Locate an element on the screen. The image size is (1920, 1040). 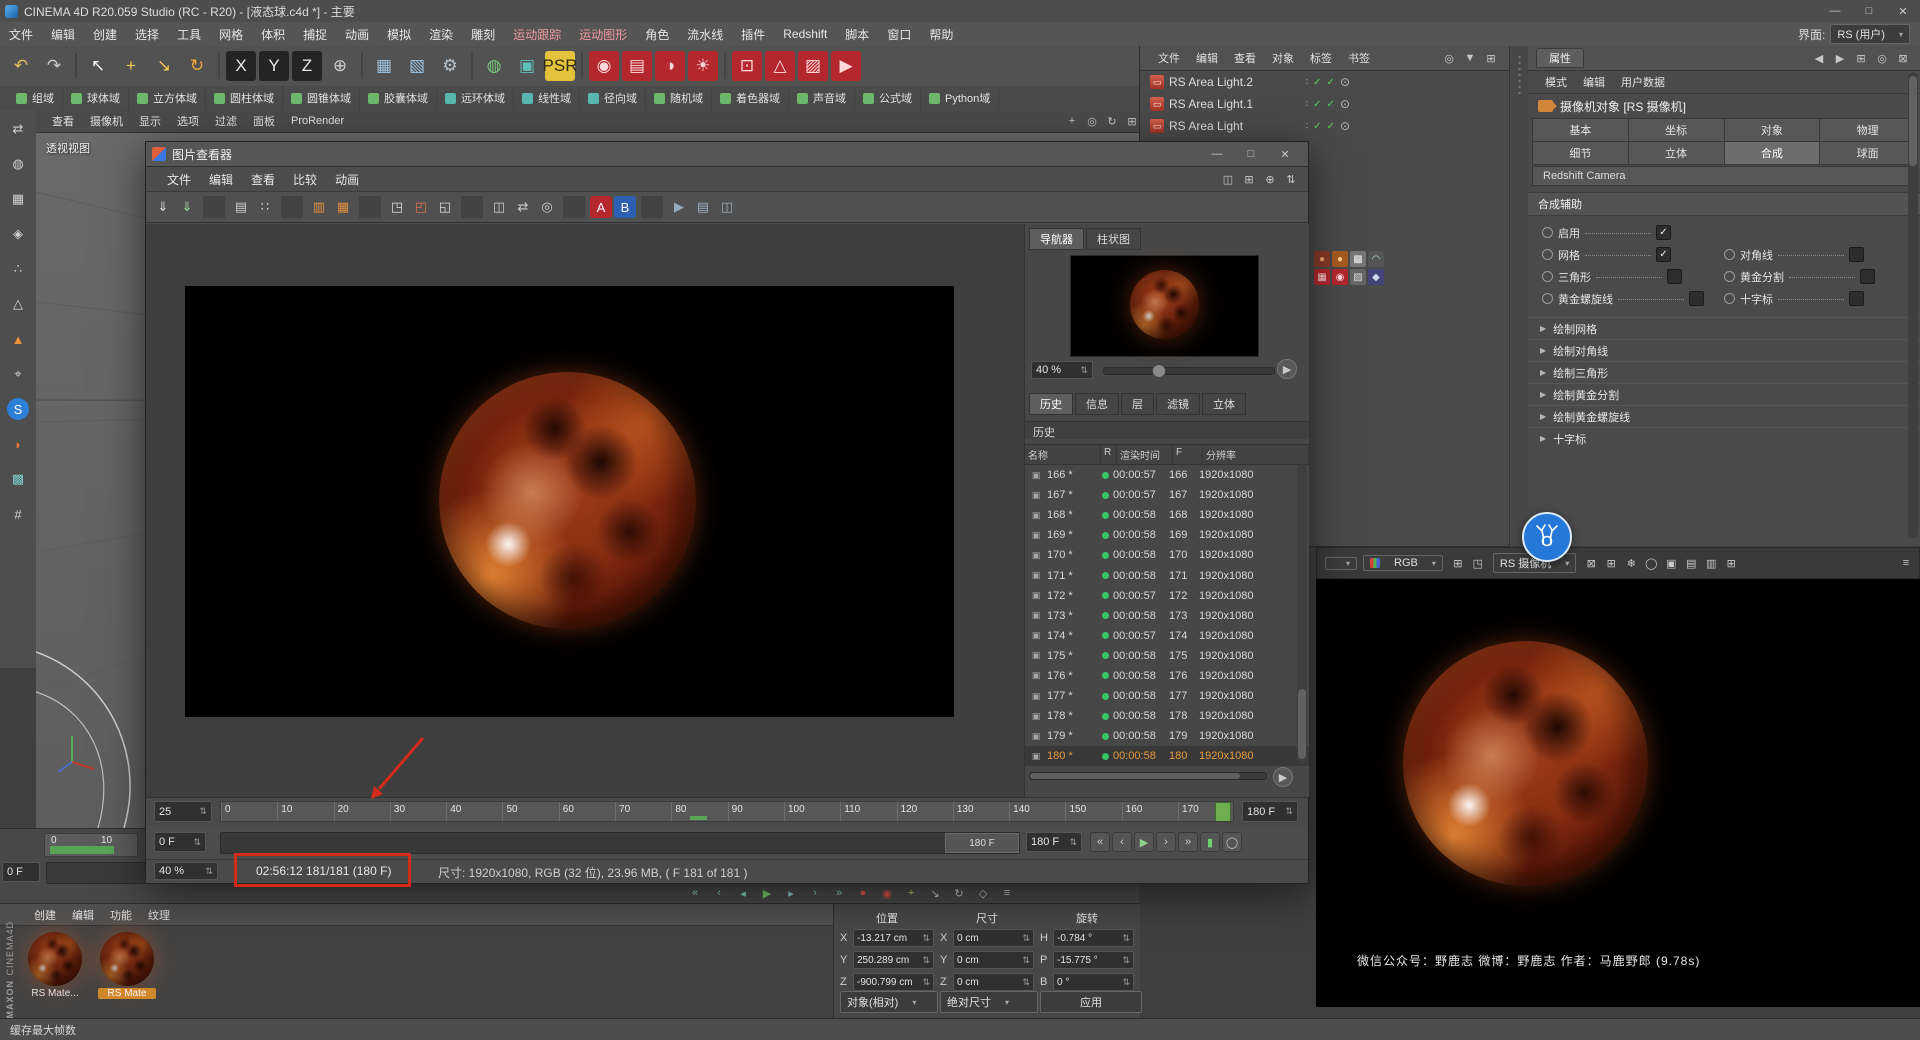
om-menu-item: 查看 is located at coordinates (1245, 58).